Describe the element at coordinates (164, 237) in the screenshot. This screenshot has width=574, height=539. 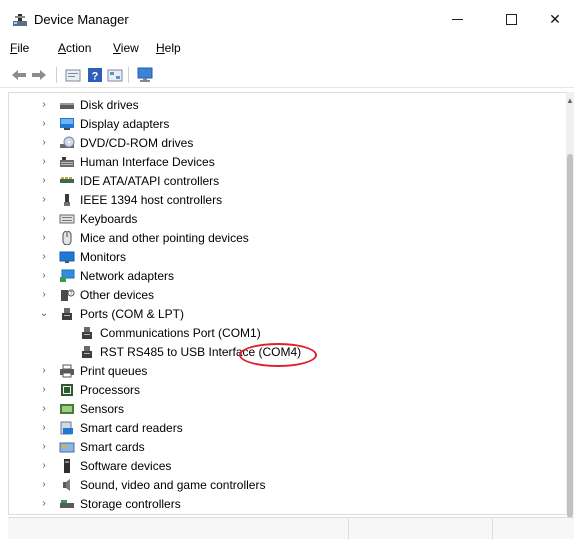
I see `tree-item-label: Mice and other pointing devices` at that location.